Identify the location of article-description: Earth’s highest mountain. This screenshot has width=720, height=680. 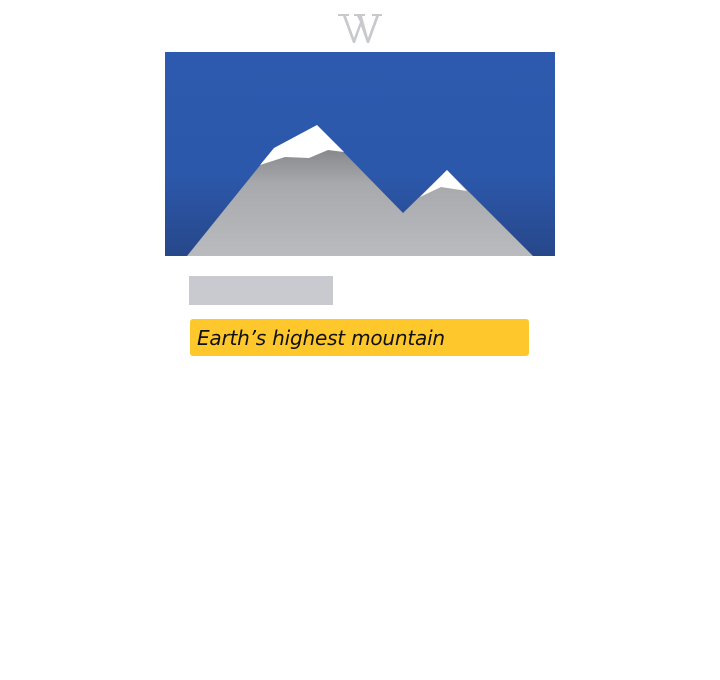
(321, 337).